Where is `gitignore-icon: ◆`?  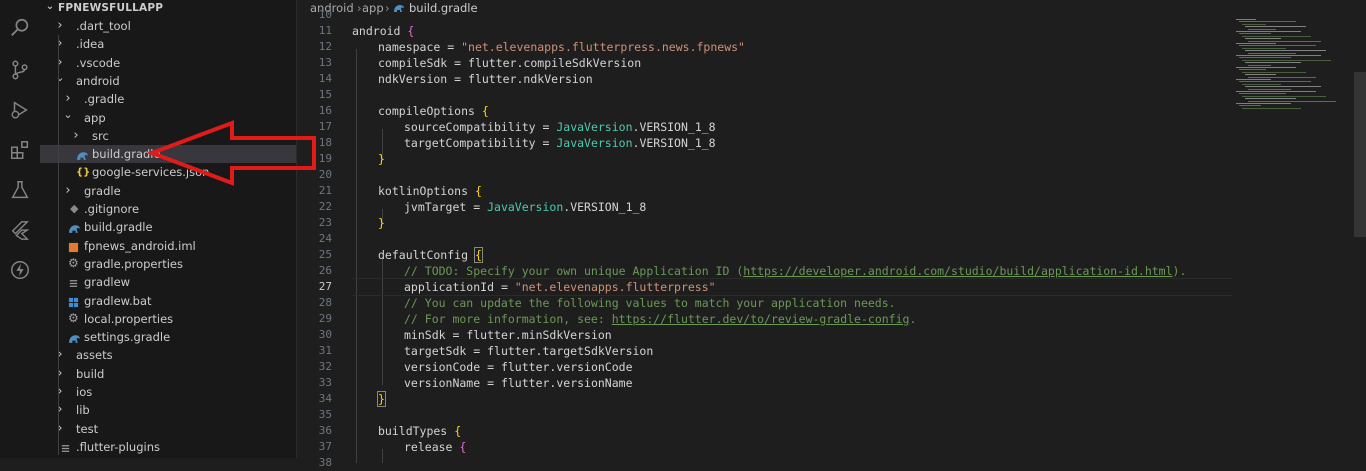
gitignore-icon: ◆ is located at coordinates (74, 208).